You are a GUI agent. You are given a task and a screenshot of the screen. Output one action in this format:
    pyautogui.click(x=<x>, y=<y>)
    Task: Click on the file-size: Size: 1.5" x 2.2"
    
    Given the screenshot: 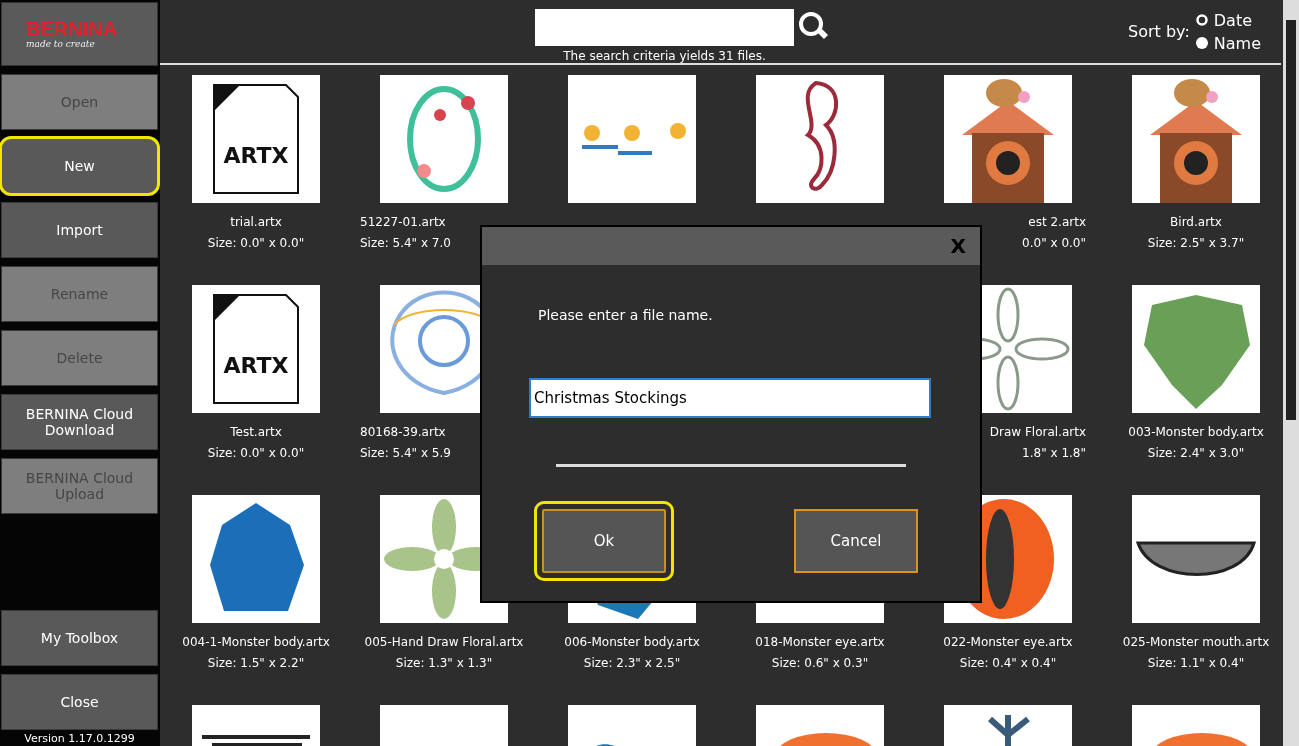 What is the action you would take?
    pyautogui.click(x=256, y=663)
    